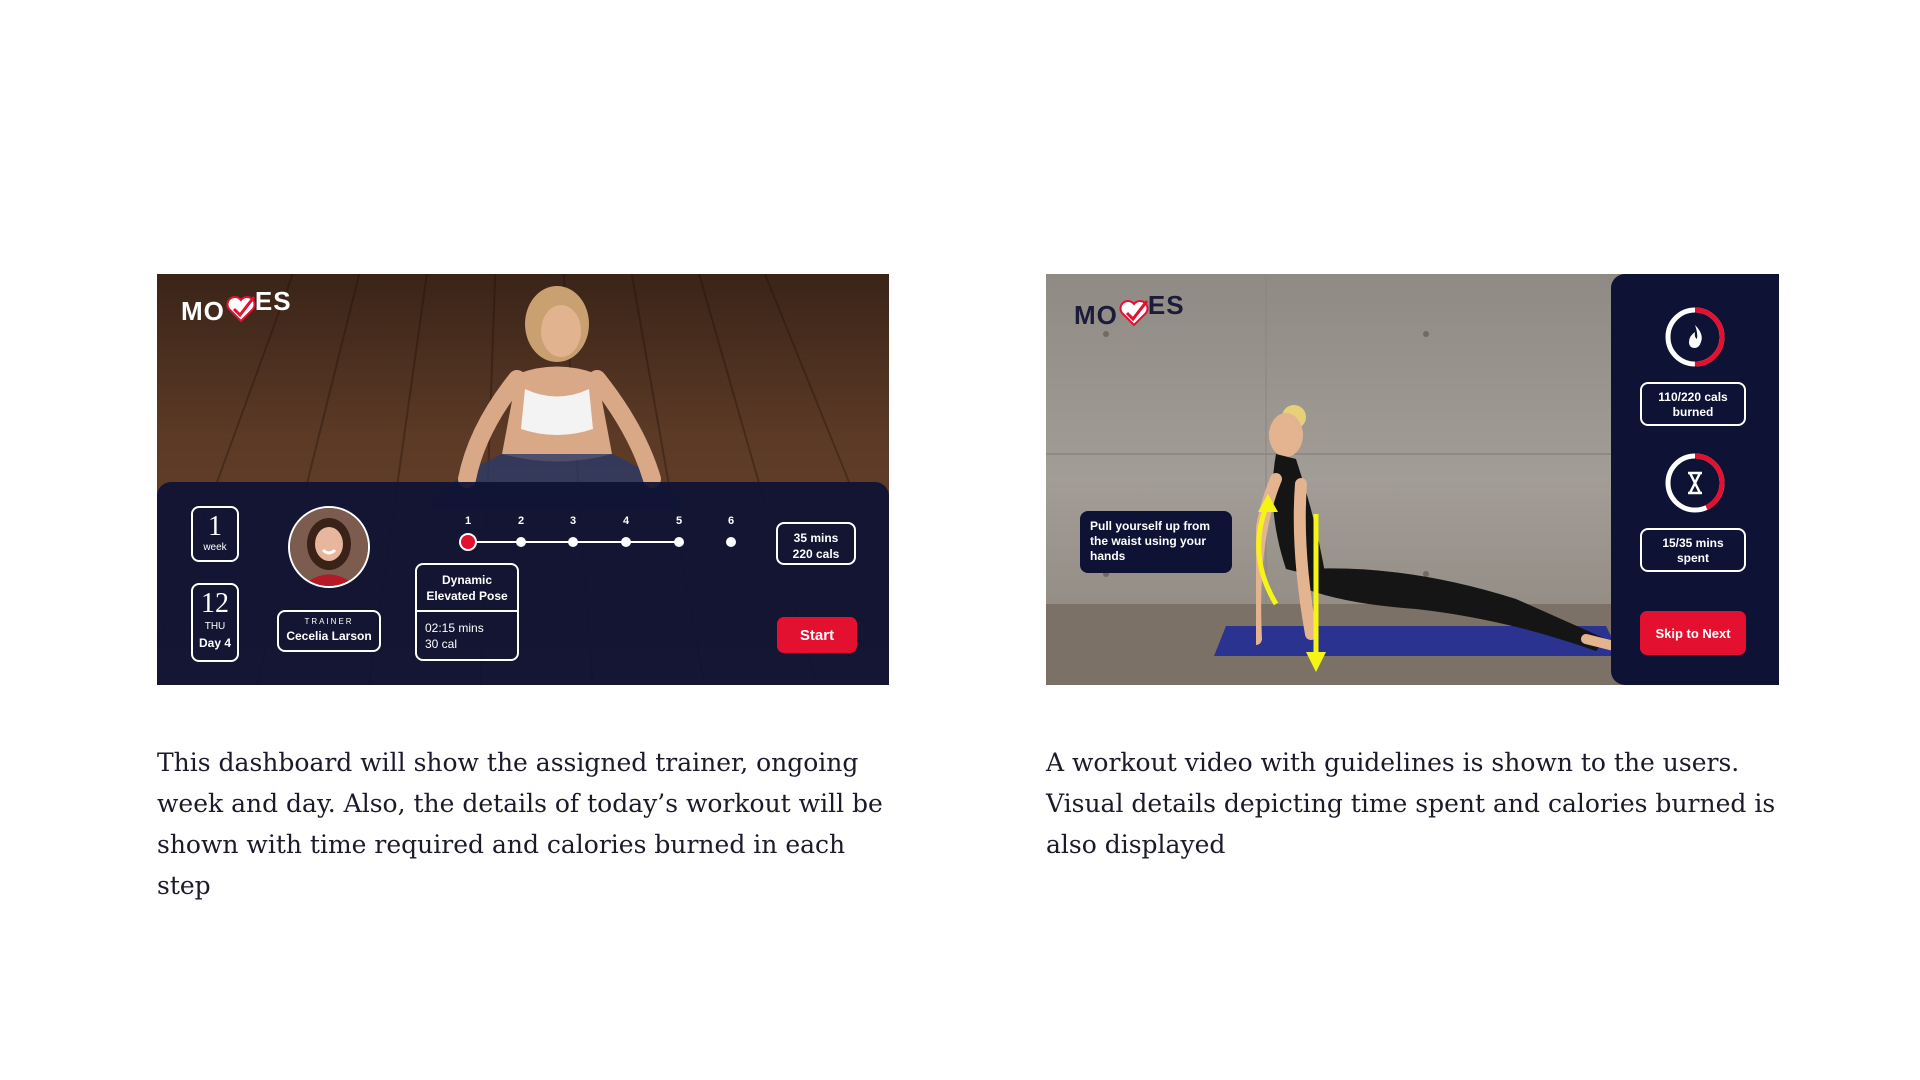  I want to click on pose-name-line: Elevated Pose, so click(467, 596).